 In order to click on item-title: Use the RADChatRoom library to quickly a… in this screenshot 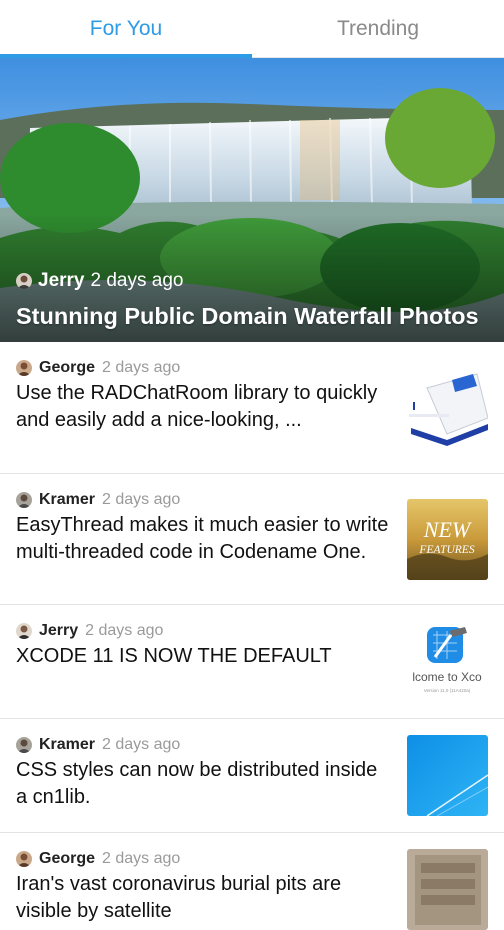, I will do `click(197, 406)`.